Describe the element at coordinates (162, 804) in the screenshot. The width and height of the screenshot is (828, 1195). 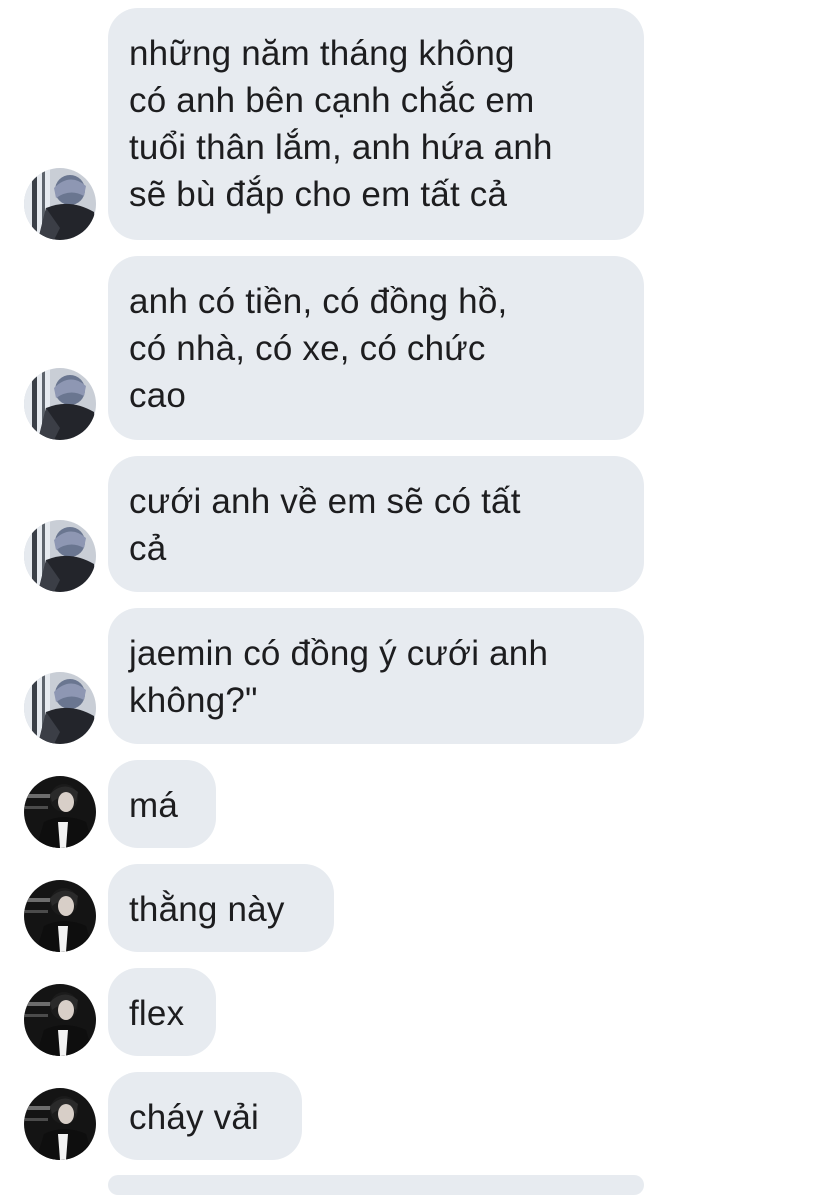
I see `message-bubble: má` at that location.